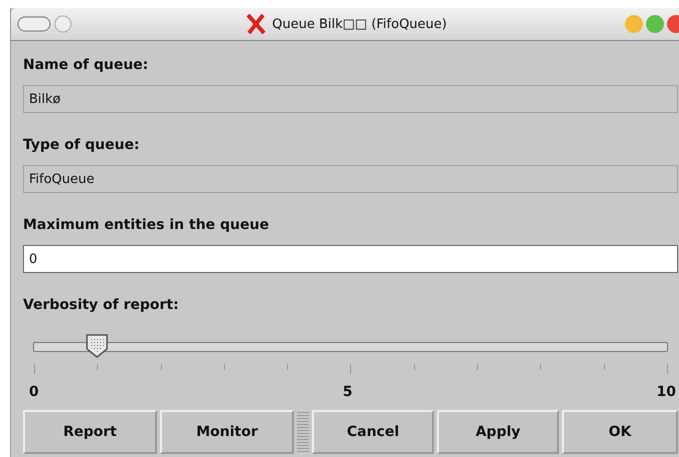  I want to click on grip-handle, so click(303, 432).